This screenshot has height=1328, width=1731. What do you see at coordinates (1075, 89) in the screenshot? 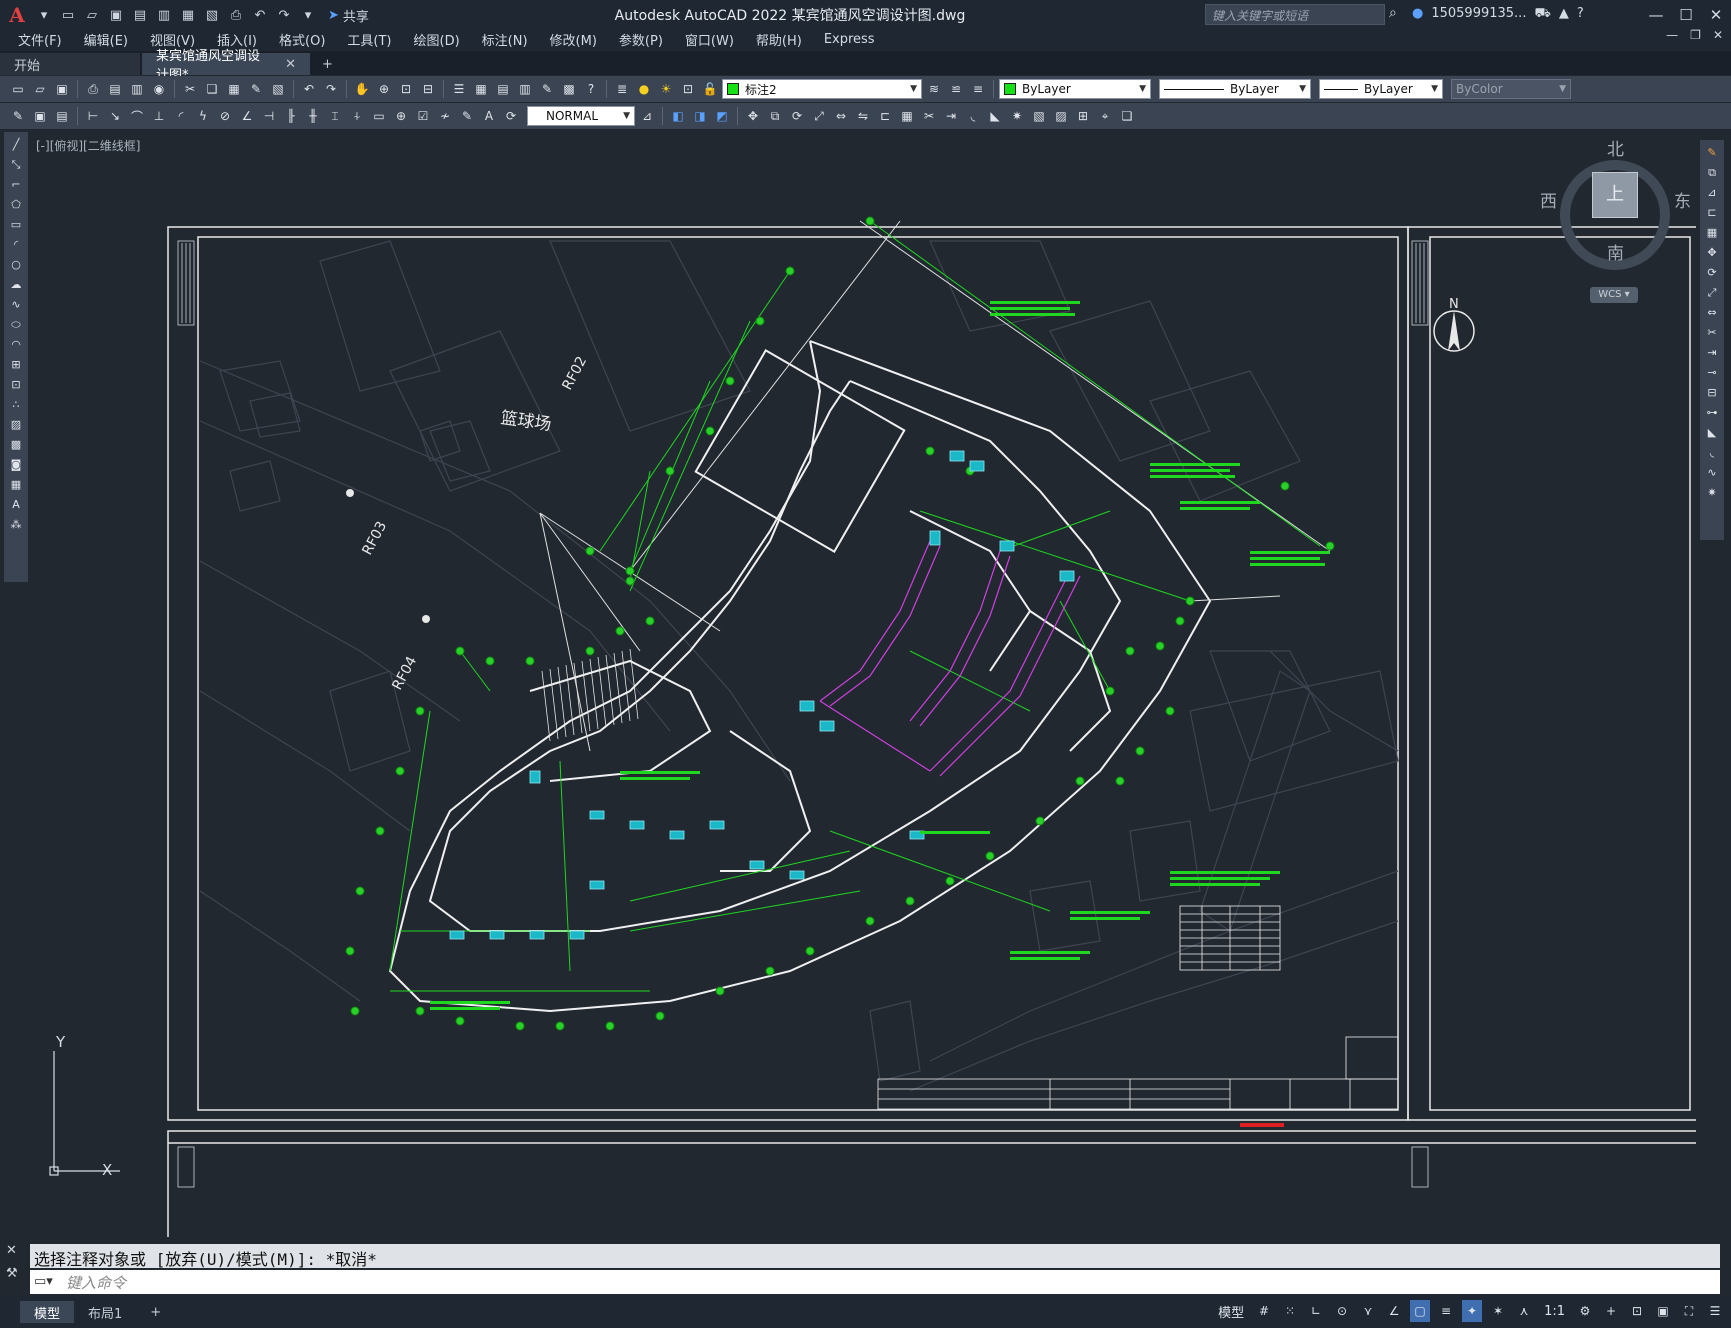
I see `color-select: ByLayer ▼` at bounding box center [1075, 89].